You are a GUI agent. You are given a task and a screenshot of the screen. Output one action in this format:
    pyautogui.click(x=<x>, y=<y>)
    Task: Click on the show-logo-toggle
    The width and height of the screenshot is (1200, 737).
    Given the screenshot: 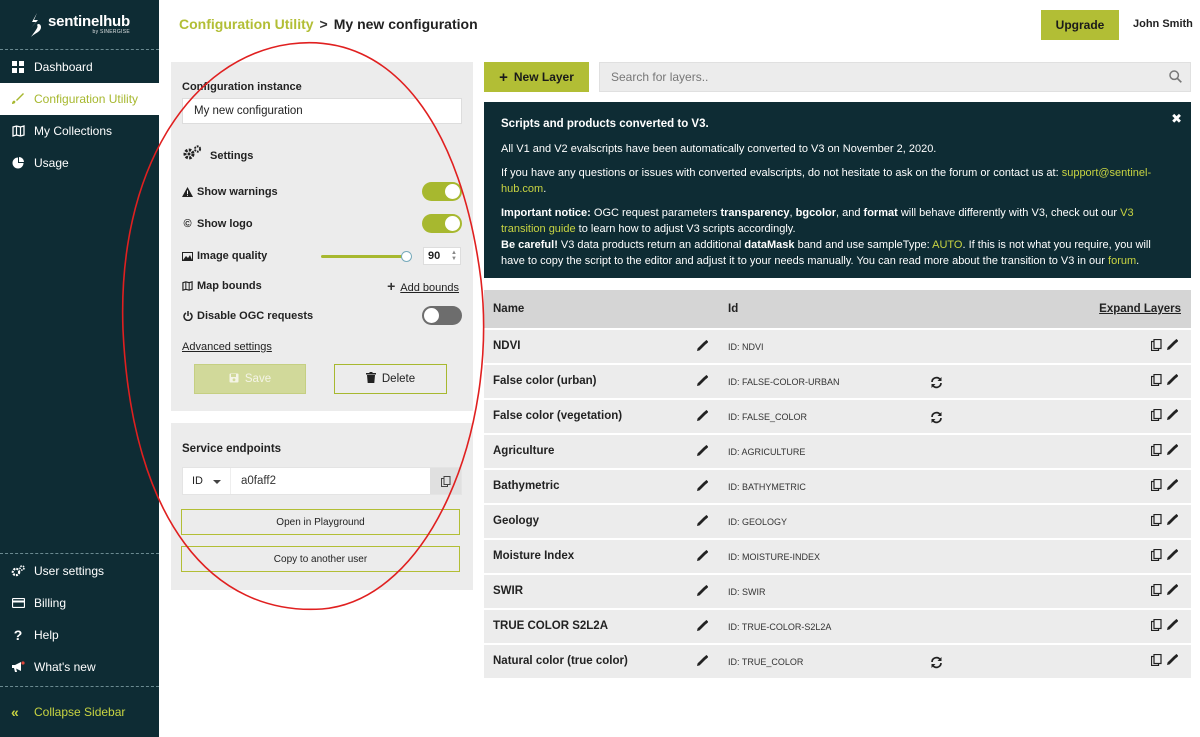 What is the action you would take?
    pyautogui.click(x=442, y=223)
    